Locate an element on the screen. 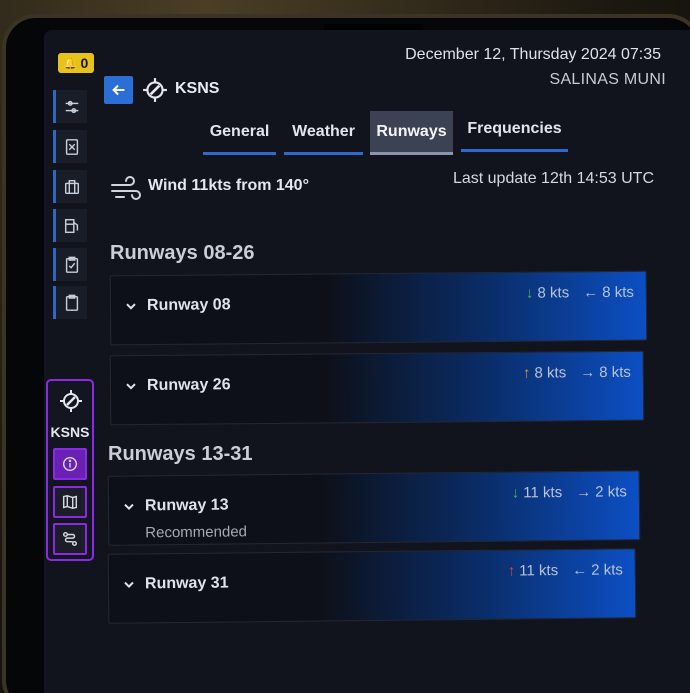  headwind-component: ↑ 8 kts is located at coordinates (544, 372).